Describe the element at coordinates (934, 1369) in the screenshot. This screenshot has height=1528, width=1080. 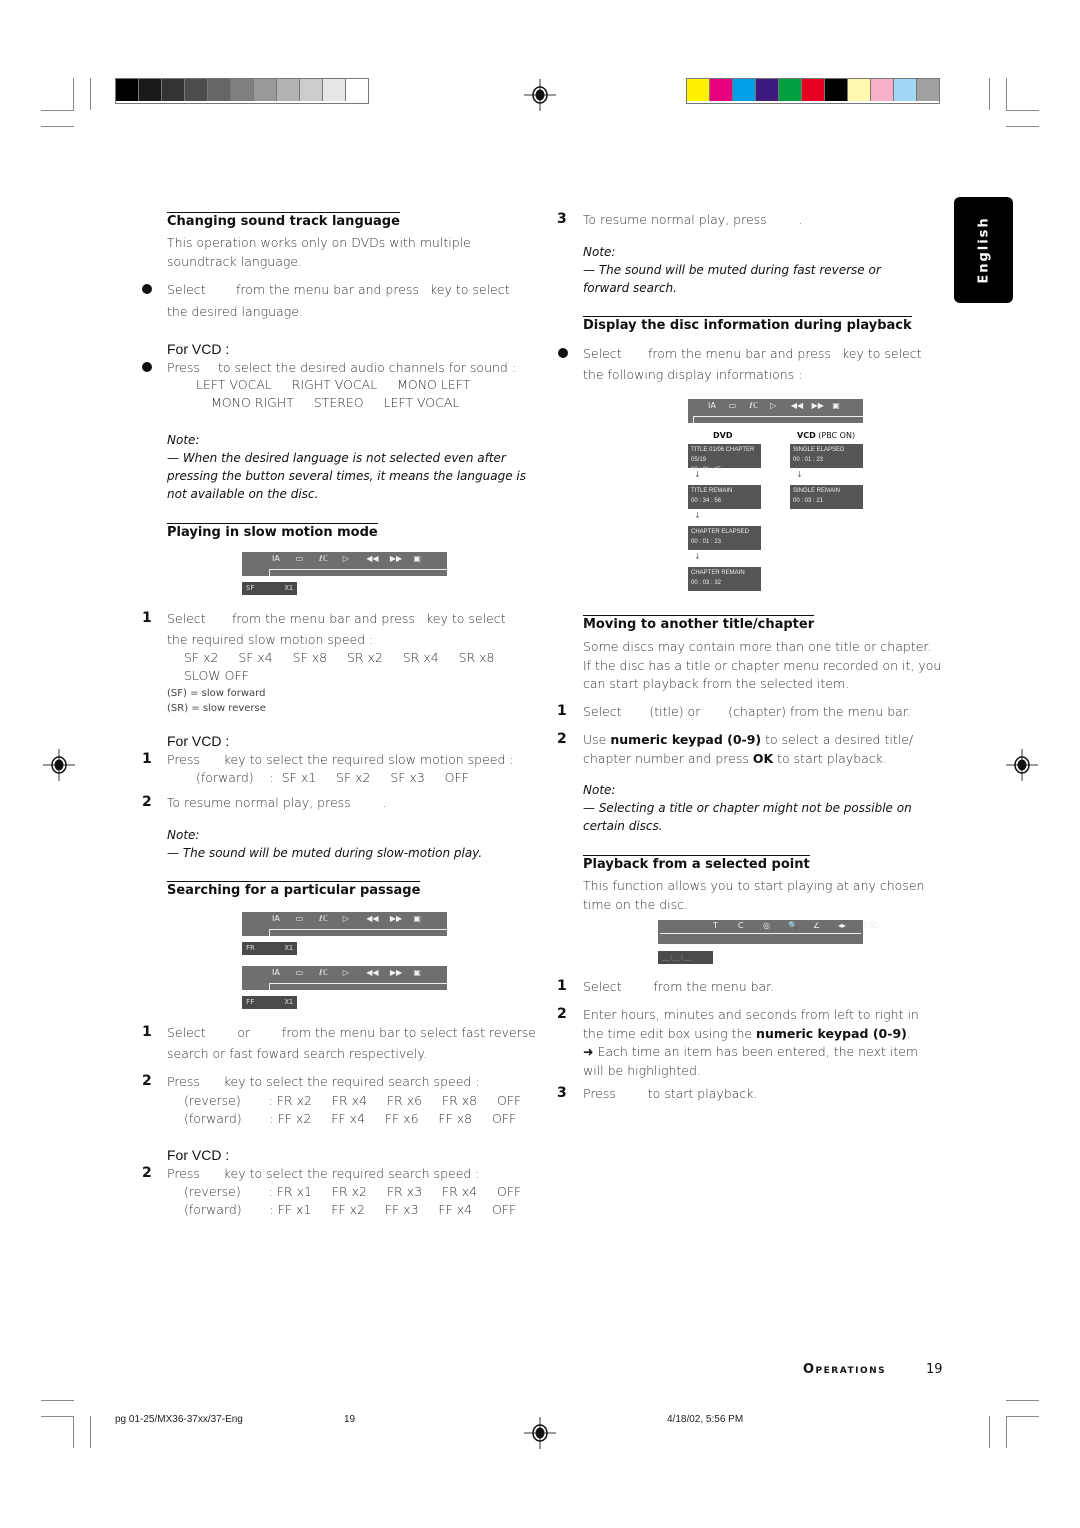
I see `page-number: 19` at that location.